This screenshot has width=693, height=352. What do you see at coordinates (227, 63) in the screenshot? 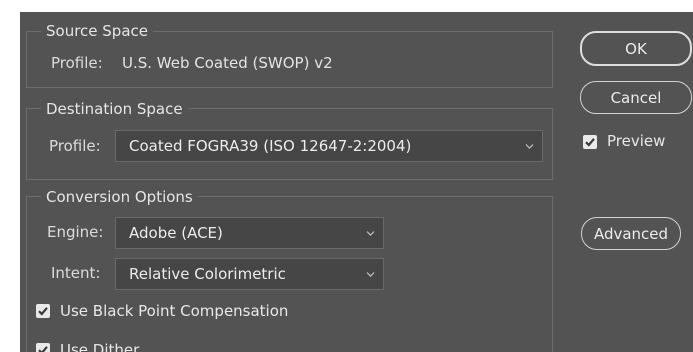
I see `source-profile-value: U.S. Web Coated (SWOP) v2` at bounding box center [227, 63].